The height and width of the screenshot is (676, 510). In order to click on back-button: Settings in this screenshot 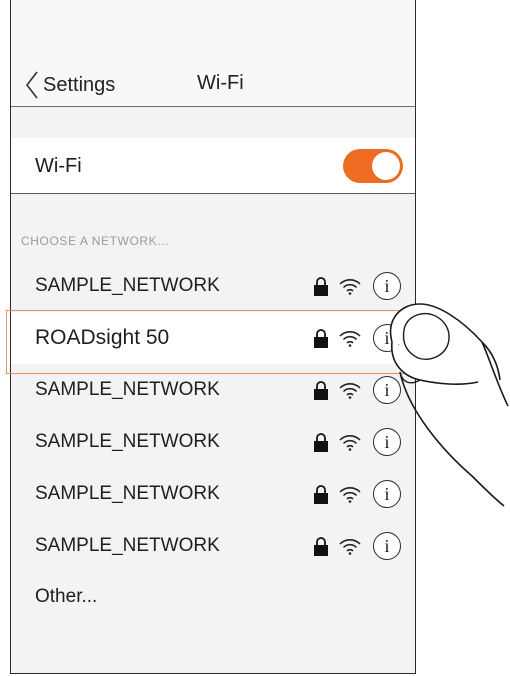, I will do `click(70, 85)`.